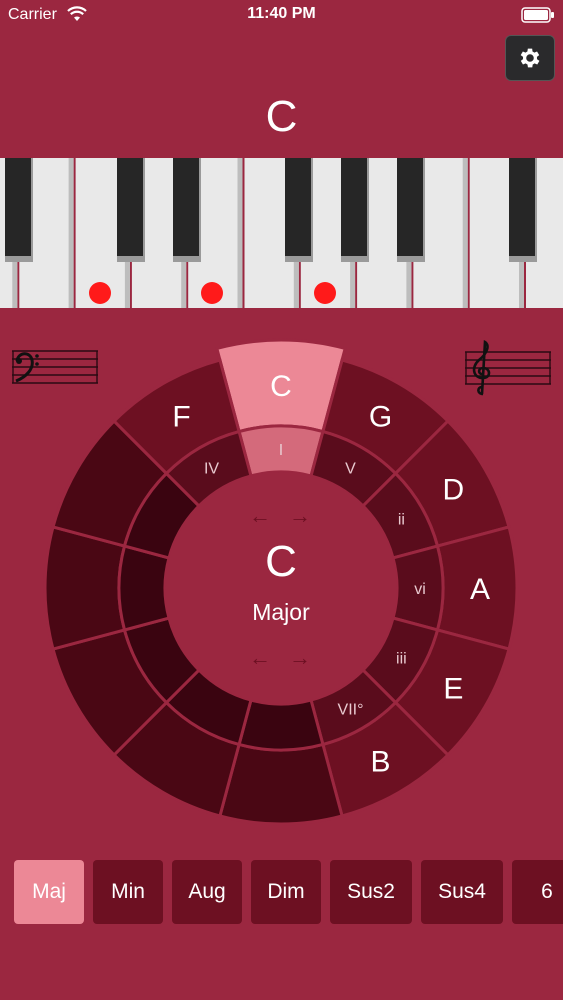 This screenshot has height=1000, width=563. What do you see at coordinates (281, 450) in the screenshot?
I see `degree-label: I` at bounding box center [281, 450].